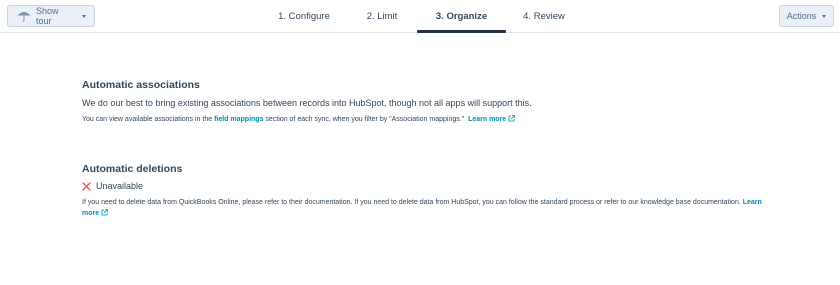 This screenshot has height=285, width=840. Describe the element at coordinates (824, 16) in the screenshot. I see `caret-down-icon` at that location.